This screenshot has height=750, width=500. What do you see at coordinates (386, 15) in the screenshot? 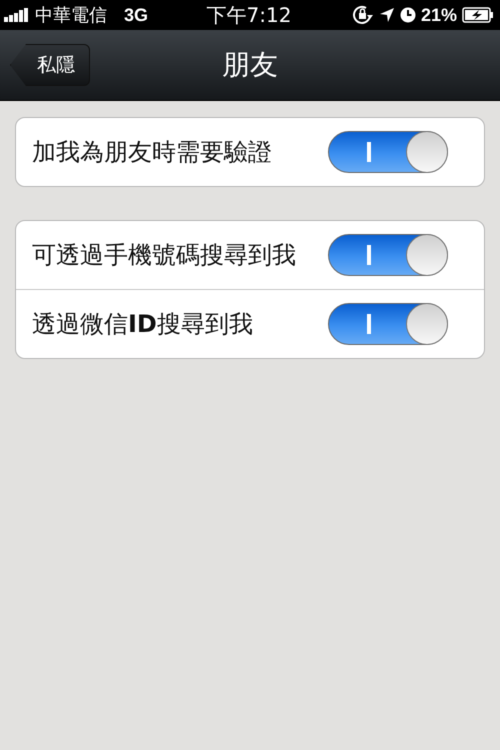
I see `location-arrow-icon` at bounding box center [386, 15].